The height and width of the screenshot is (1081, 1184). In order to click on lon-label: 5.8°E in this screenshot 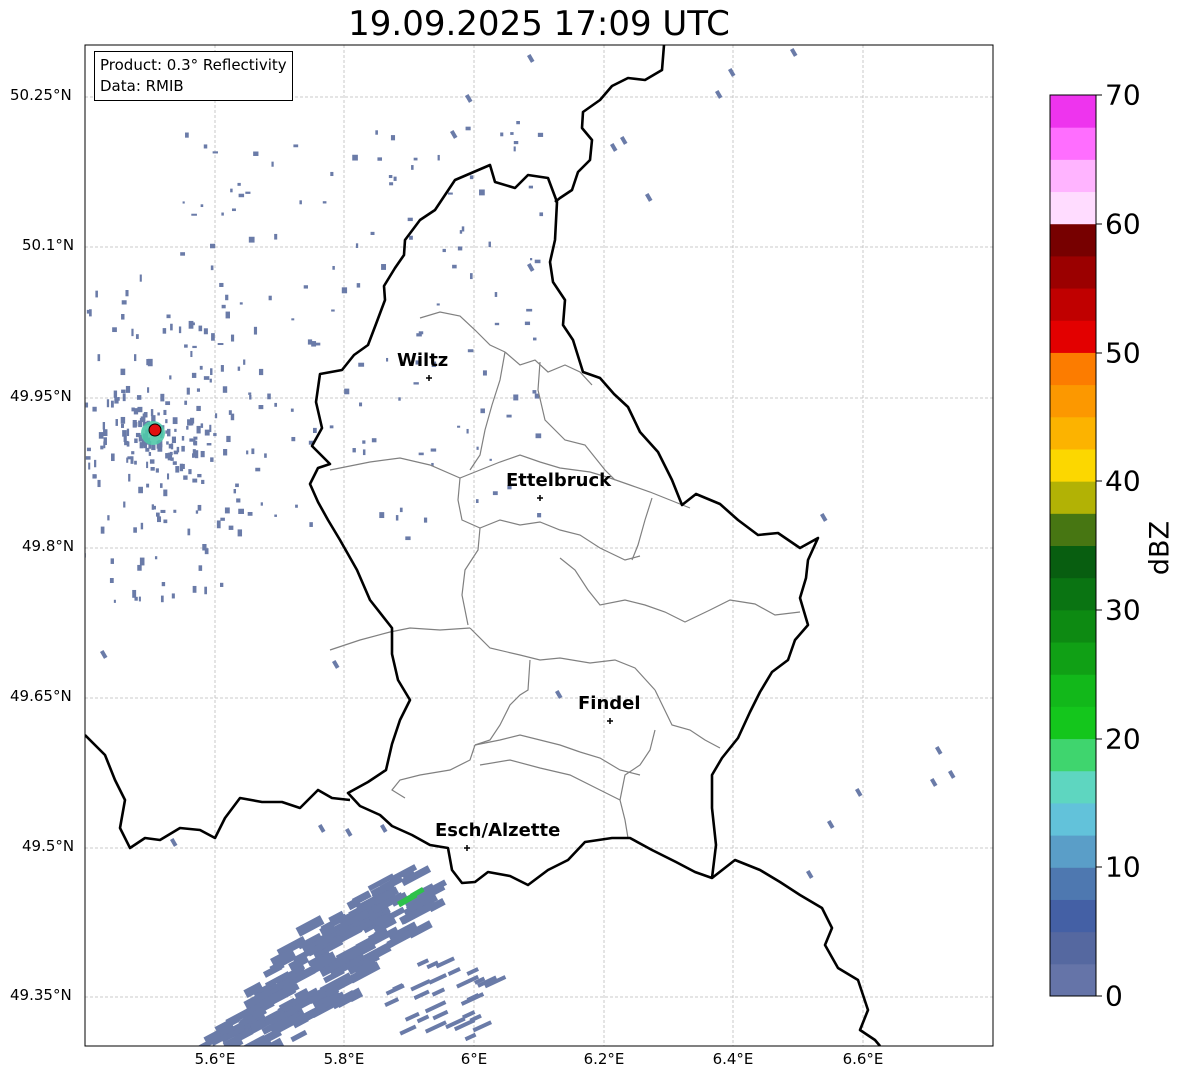, I will do `click(344, 1059)`.